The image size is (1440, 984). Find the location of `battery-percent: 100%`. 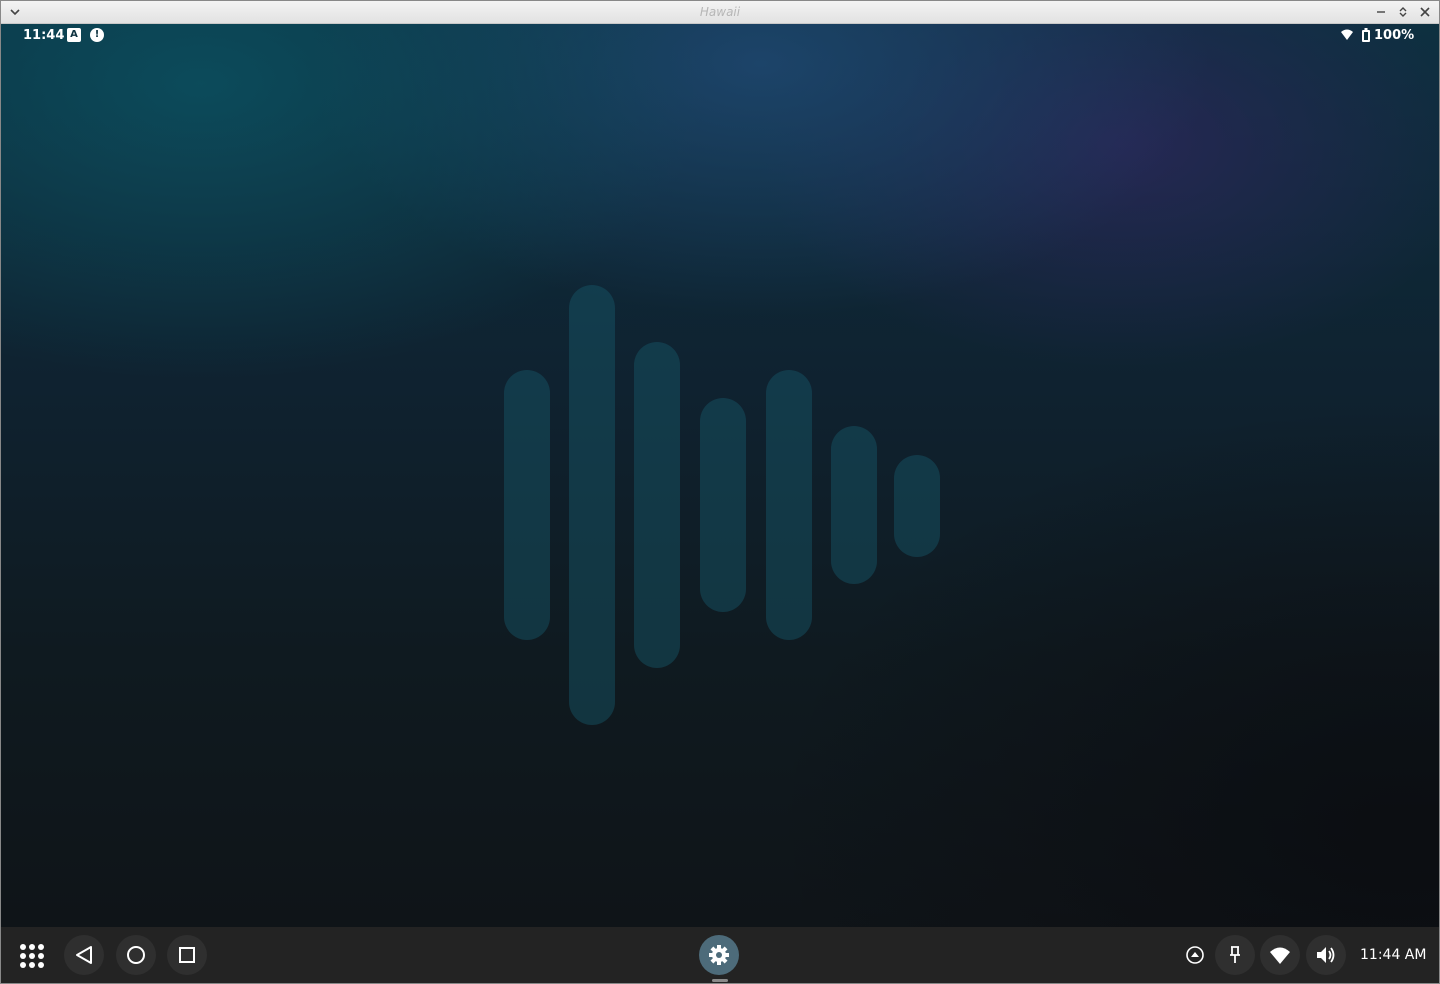

battery-percent: 100% is located at coordinates (1394, 35).